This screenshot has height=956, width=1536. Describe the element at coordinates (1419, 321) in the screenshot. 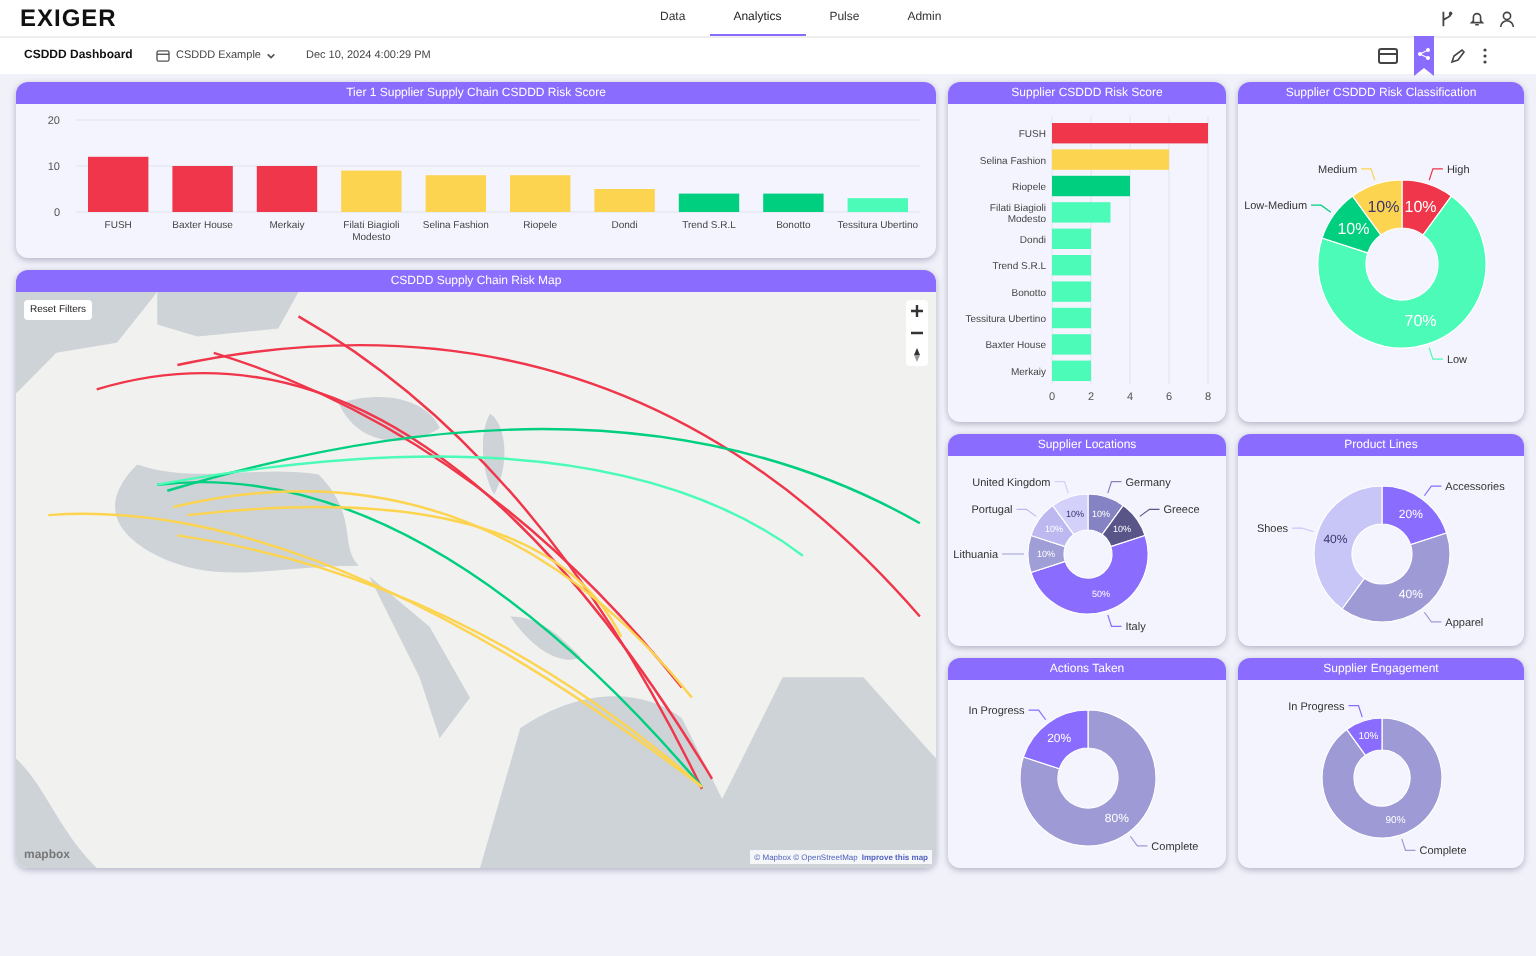

I see `slice-value-label: 70%` at that location.